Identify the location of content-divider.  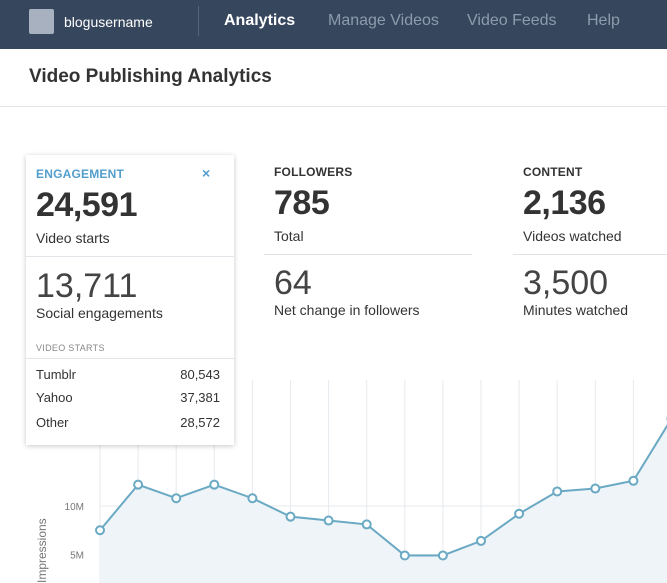
(590, 254).